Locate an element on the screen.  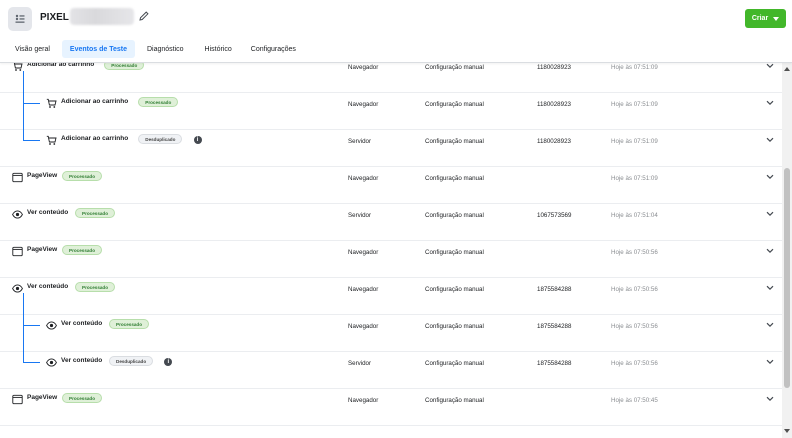
pixel-title: PIXEL is located at coordinates (54, 17).